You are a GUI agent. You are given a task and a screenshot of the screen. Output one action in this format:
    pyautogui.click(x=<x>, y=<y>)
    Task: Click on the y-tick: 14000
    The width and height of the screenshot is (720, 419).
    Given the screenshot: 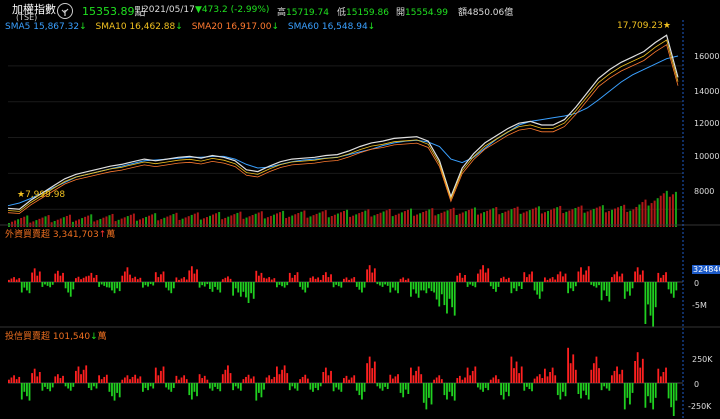 What is the action you would take?
    pyautogui.click(x=707, y=91)
    